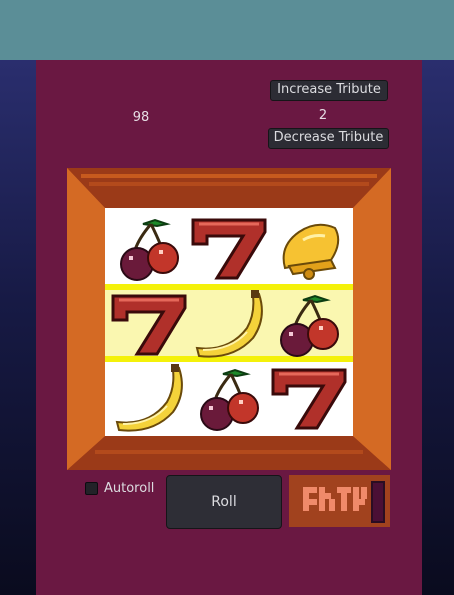 The width and height of the screenshot is (454, 595). Describe the element at coordinates (329, 90) in the screenshot. I see `increase-tribute-button: Increase Tribute` at that location.